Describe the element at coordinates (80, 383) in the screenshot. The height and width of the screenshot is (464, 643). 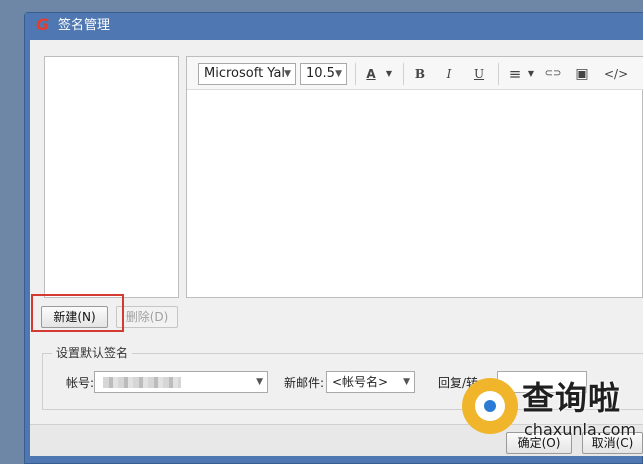
I see `account-label: 帐号:` at that location.